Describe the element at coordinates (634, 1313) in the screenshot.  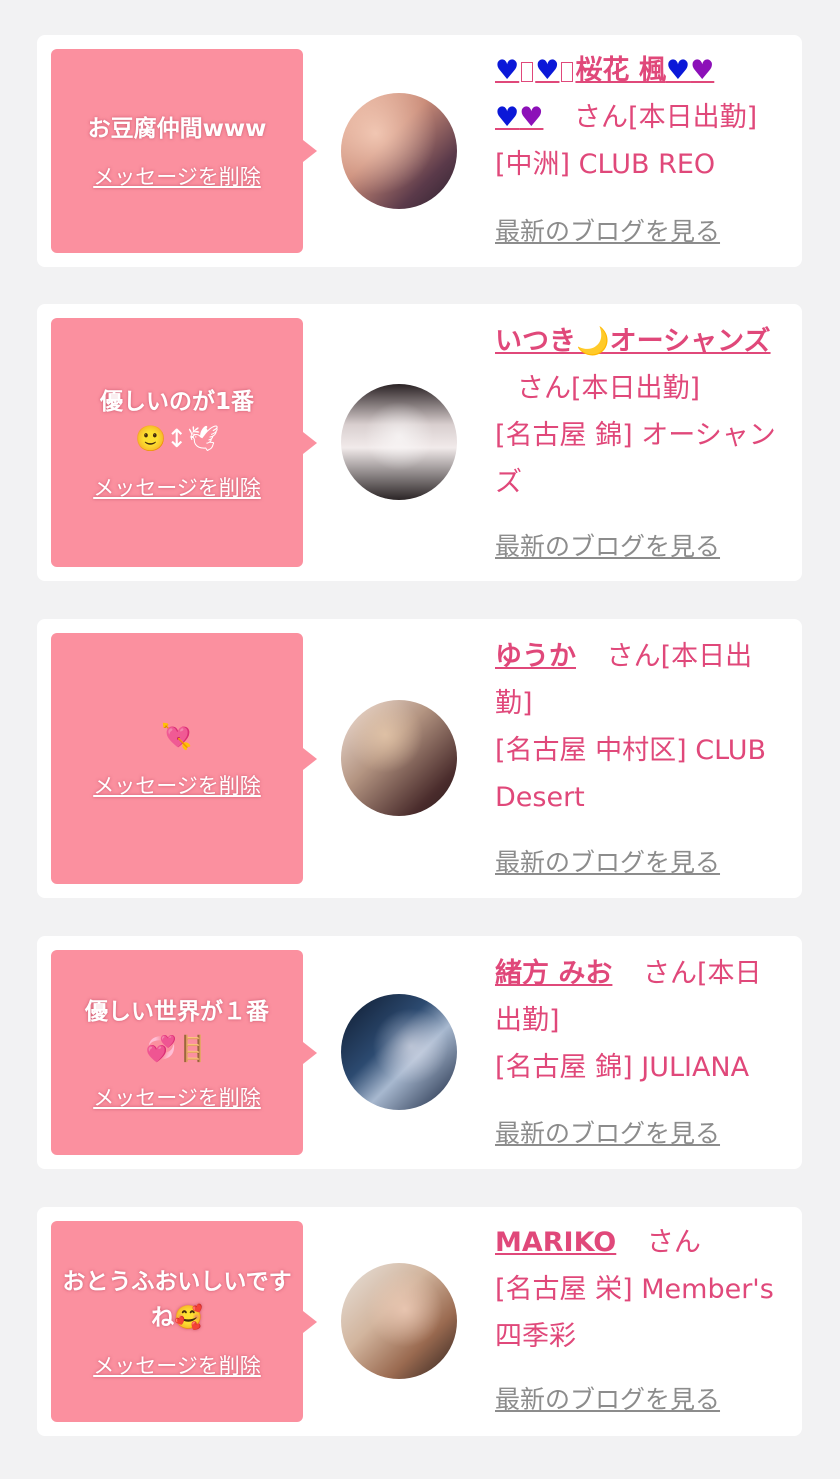
I see `shop-name: [名古屋 栄] Member's 四季彩` at that location.